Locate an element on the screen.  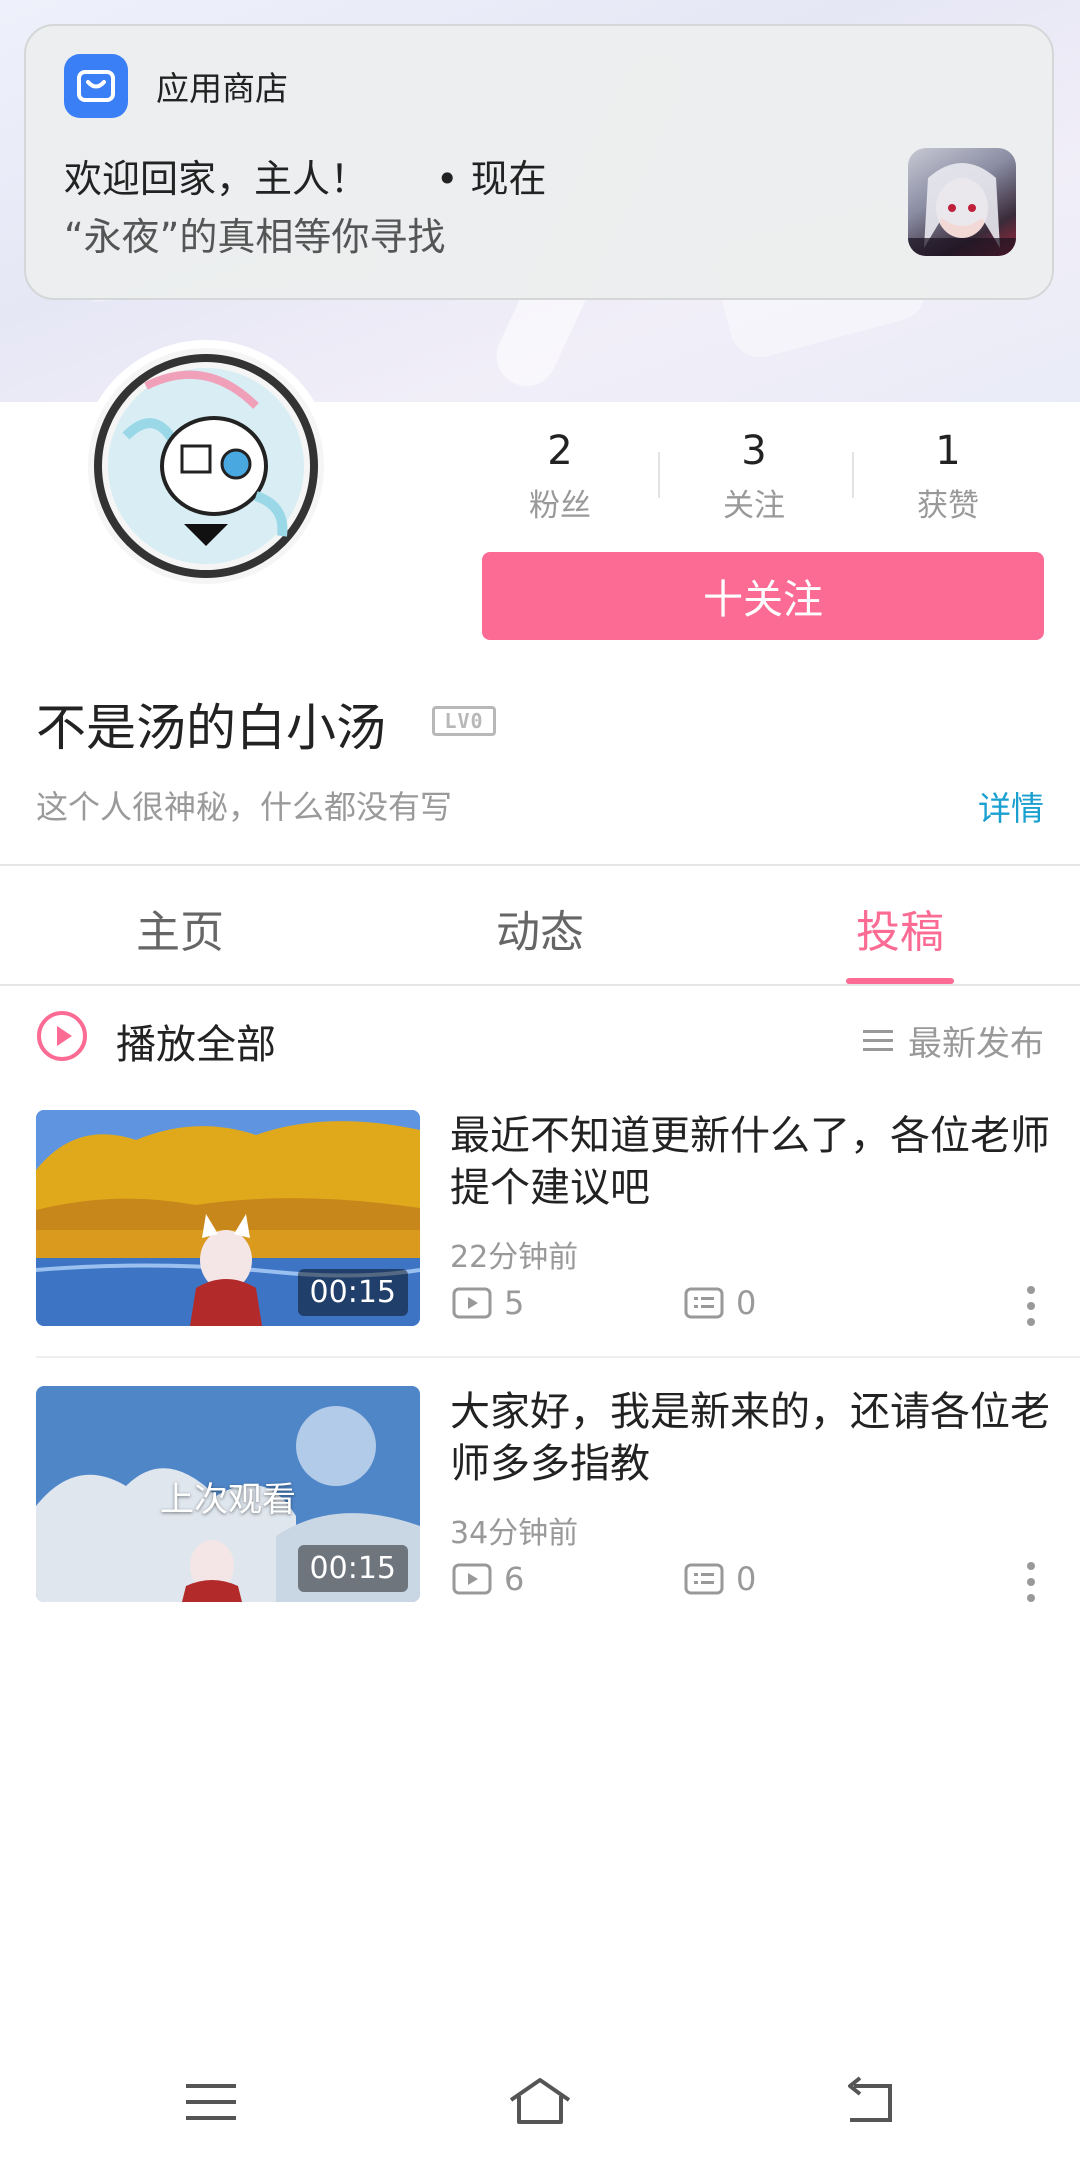
detail-link: 详情 is located at coordinates (1011, 806).